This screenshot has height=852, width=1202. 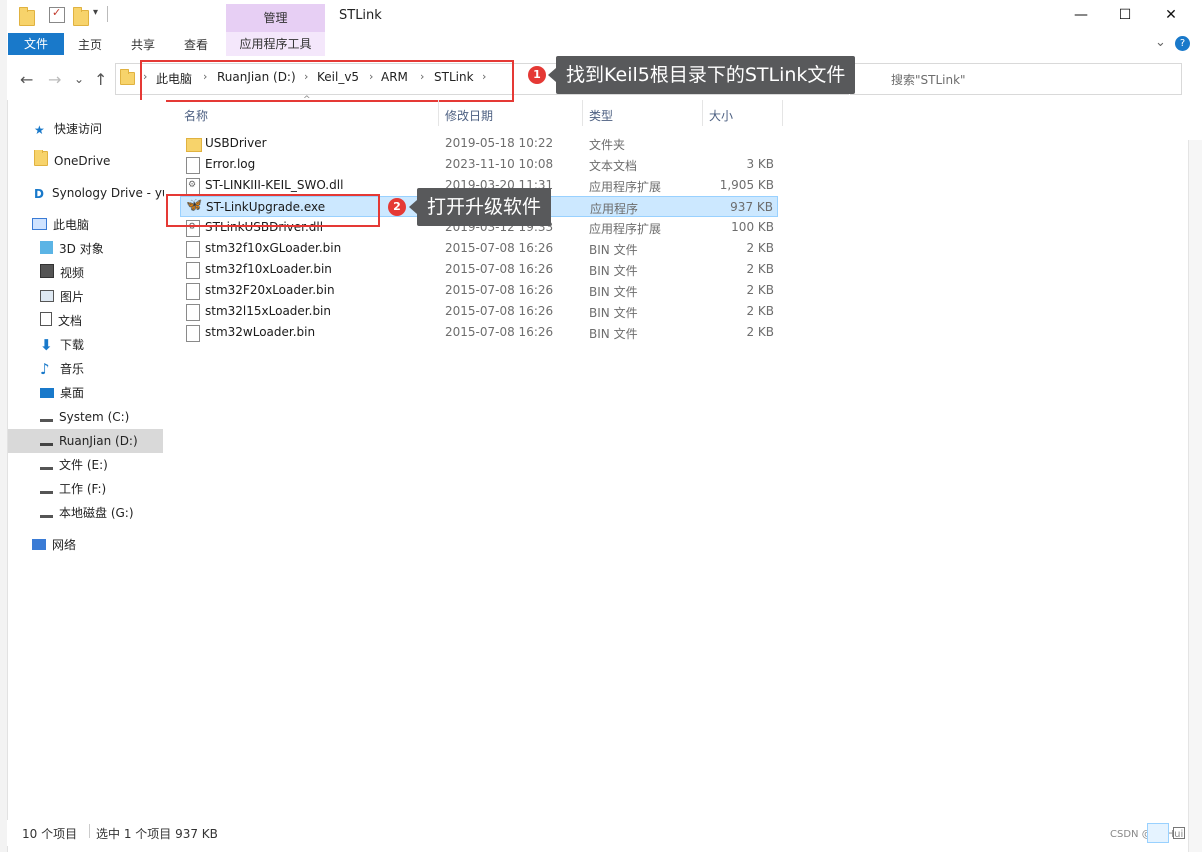 I want to click on tab-file: 文件, so click(x=36, y=44).